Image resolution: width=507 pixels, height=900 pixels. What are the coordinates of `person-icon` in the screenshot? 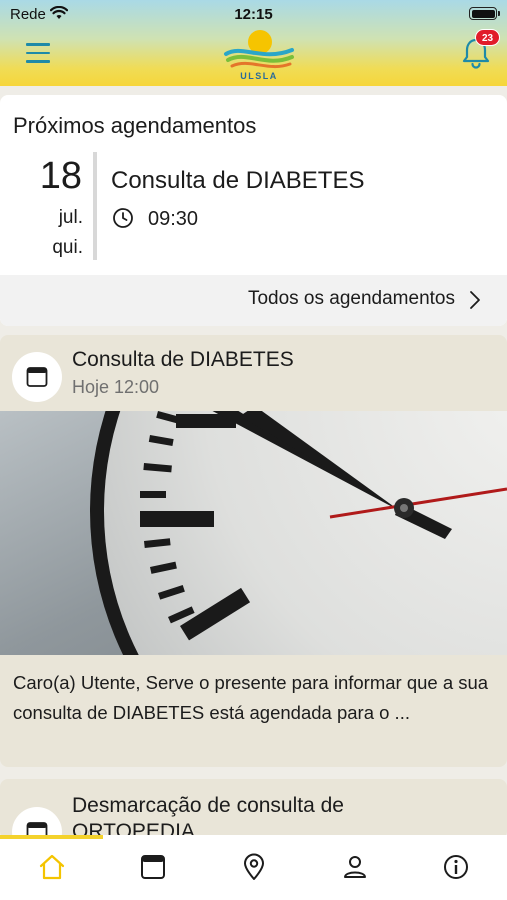 It's located at (355, 867).